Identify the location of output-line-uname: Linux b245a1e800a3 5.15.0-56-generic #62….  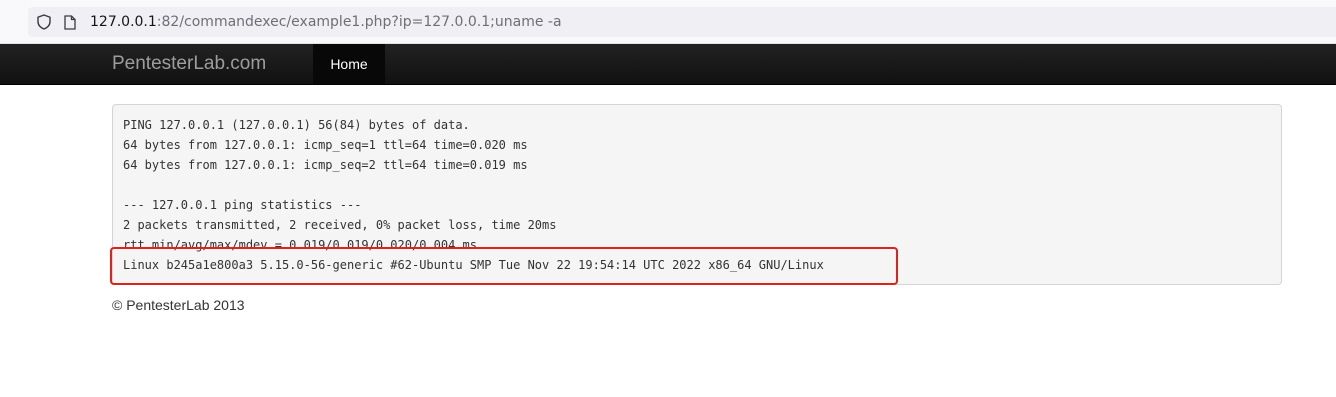
(473, 265).